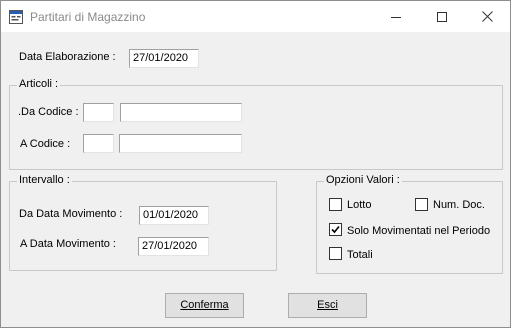  I want to click on esci-button: Esci, so click(327, 305).